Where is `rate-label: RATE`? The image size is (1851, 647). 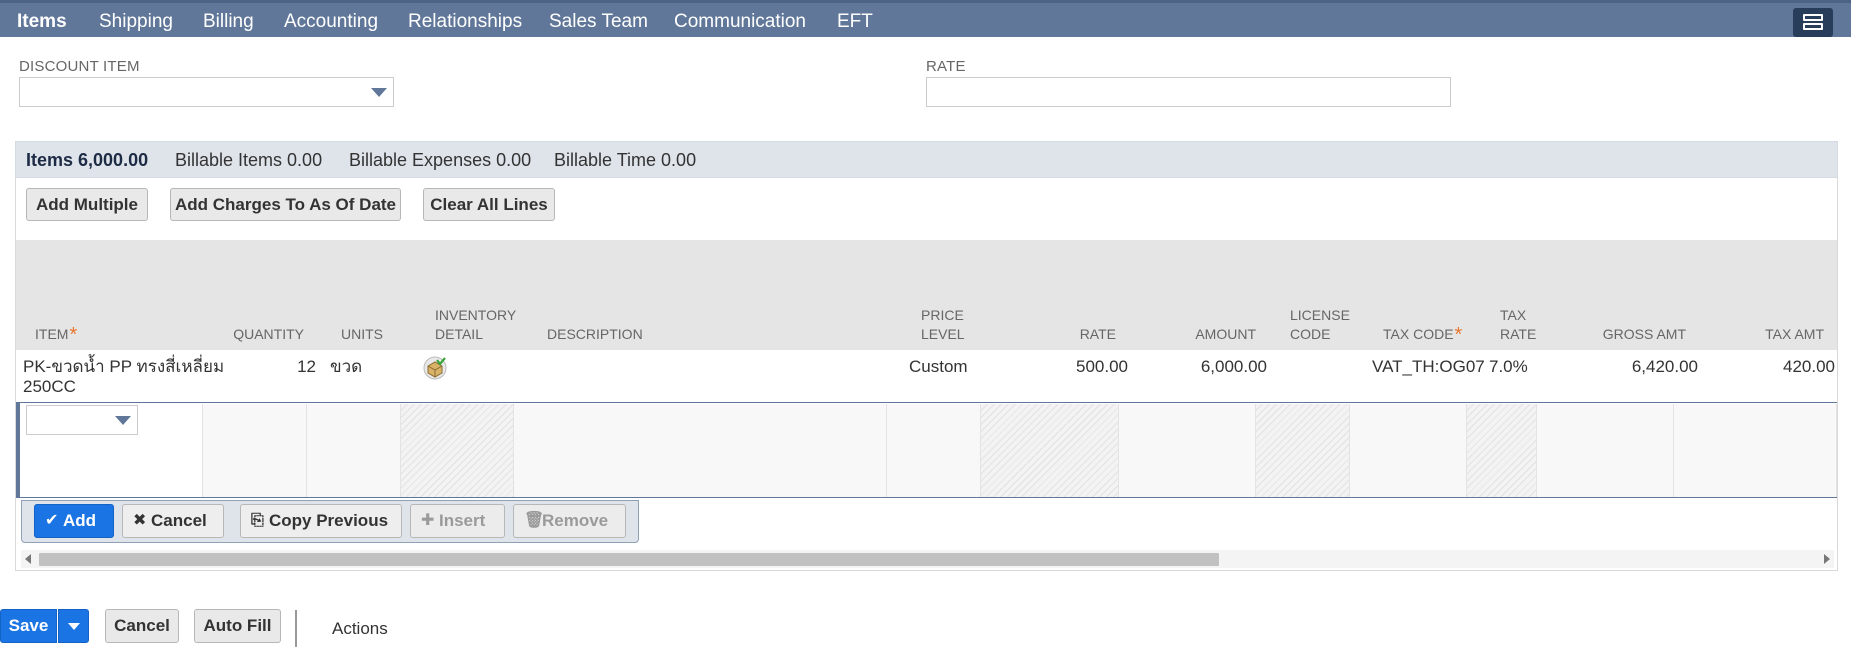 rate-label: RATE is located at coordinates (946, 66).